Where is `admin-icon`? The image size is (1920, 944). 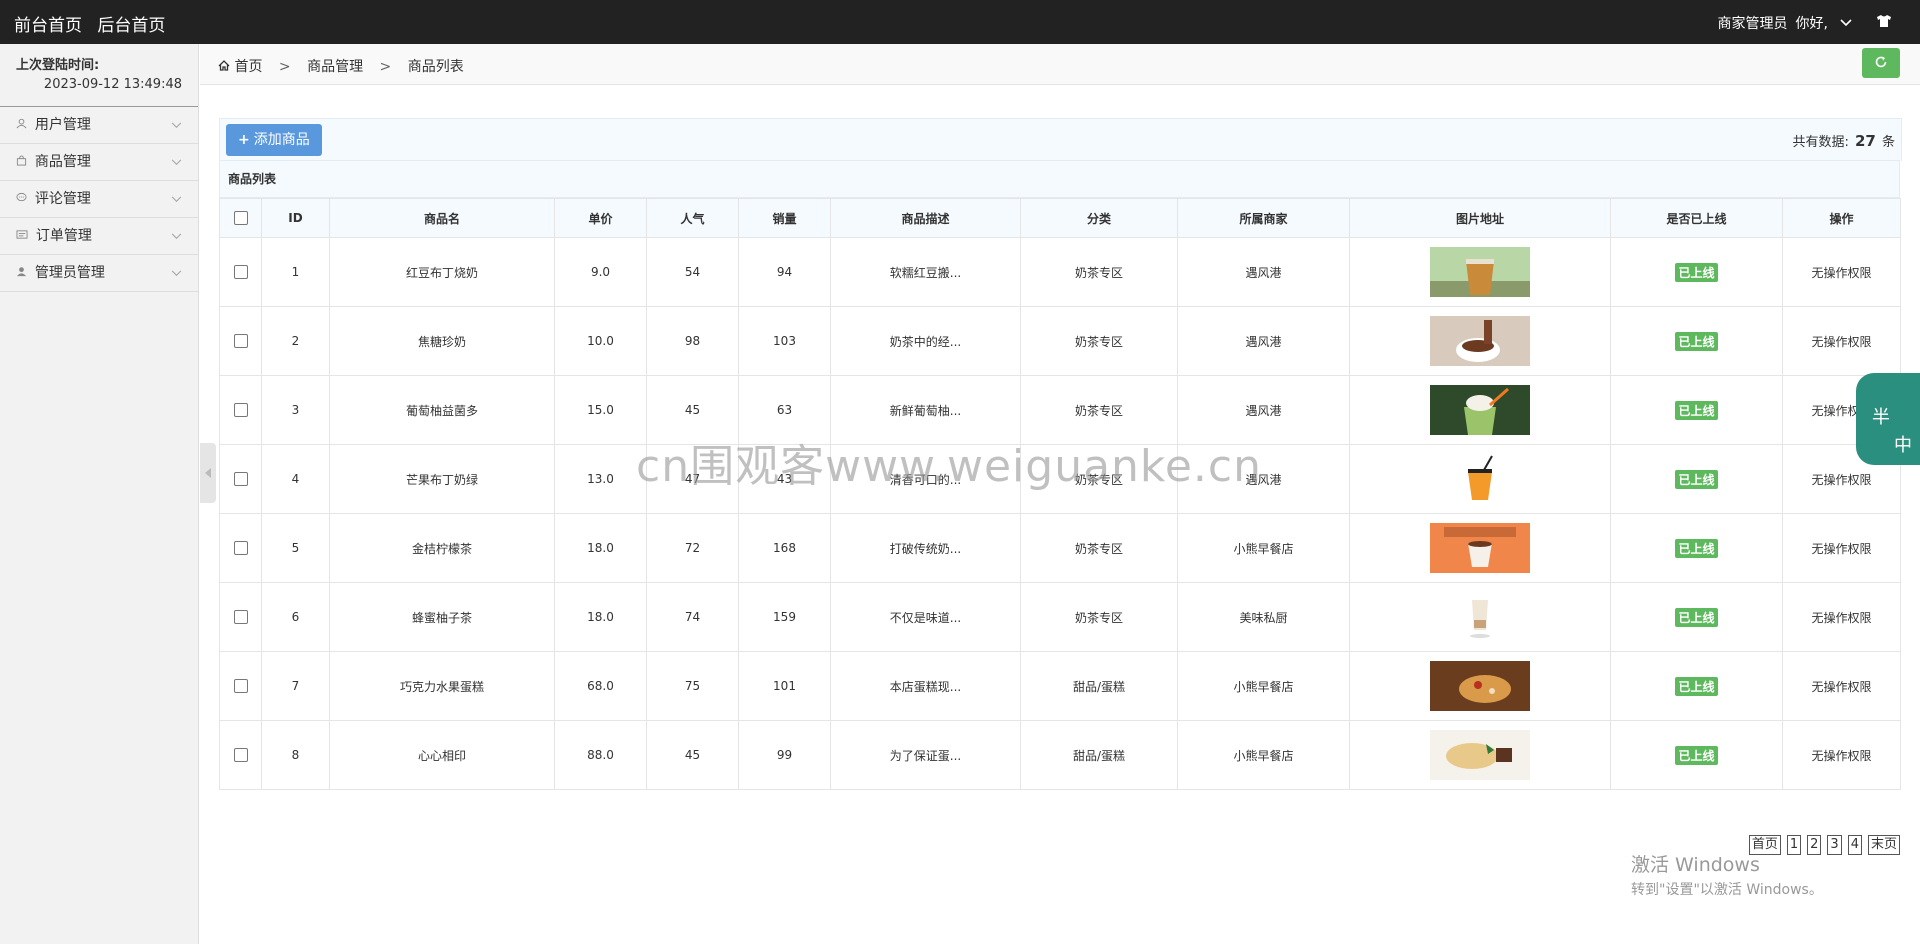
admin-icon is located at coordinates (23, 273).